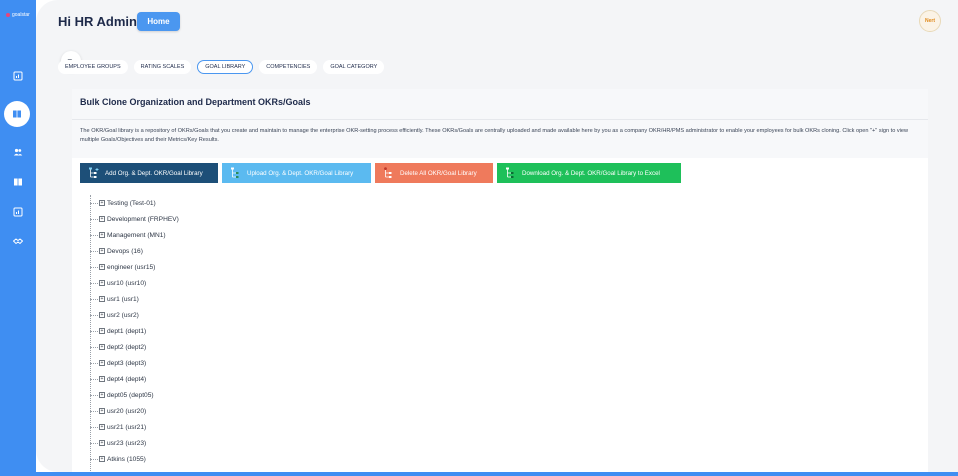 This screenshot has height=476, width=958. I want to click on tree-delete-icon, so click(388, 172).